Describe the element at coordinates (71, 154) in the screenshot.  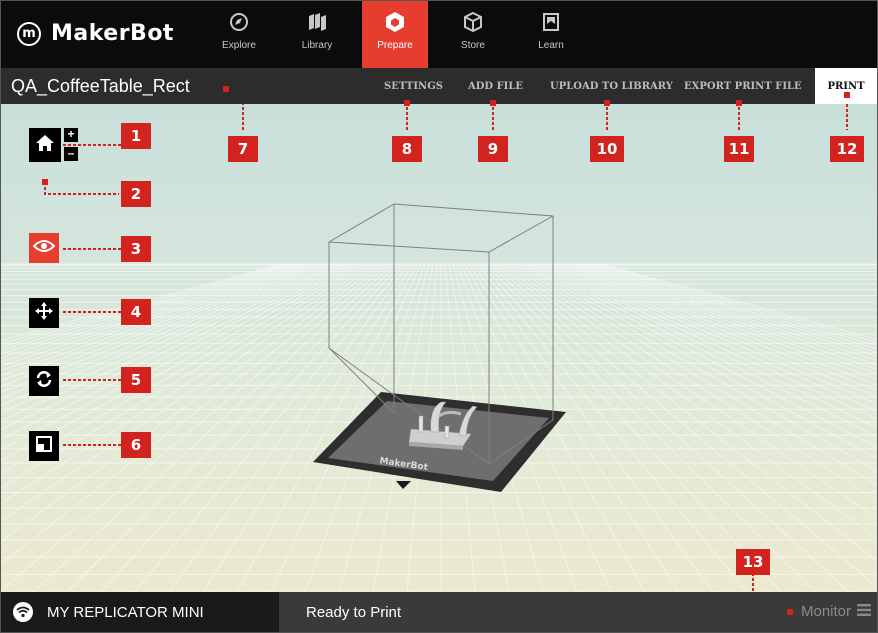
I see `zoom-out-button: –` at that location.